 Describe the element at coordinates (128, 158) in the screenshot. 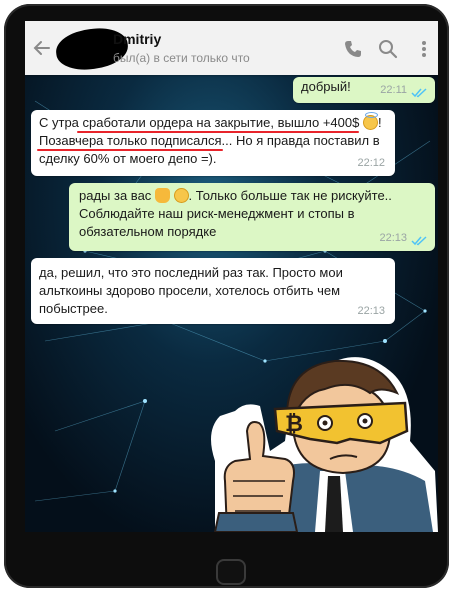

I see `message-line: сделку 60% от моего депо =).` at that location.